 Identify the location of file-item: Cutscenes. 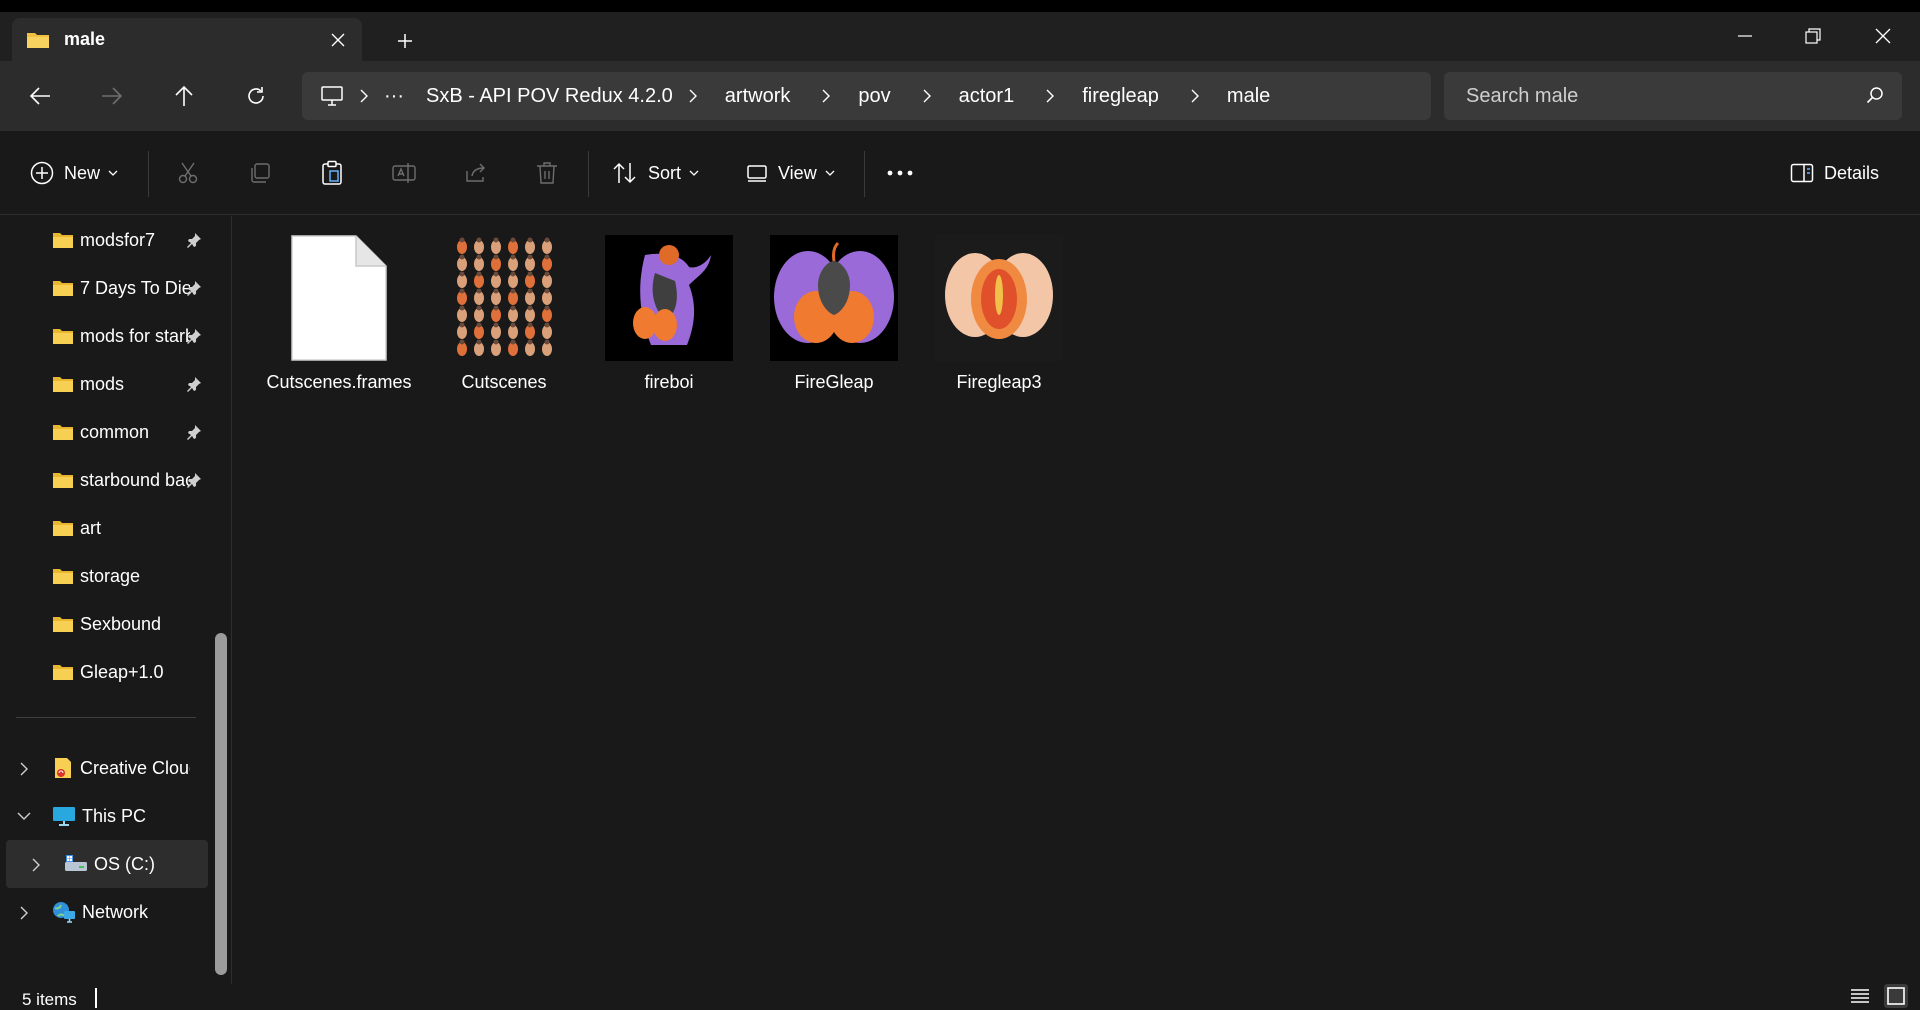
(504, 316).